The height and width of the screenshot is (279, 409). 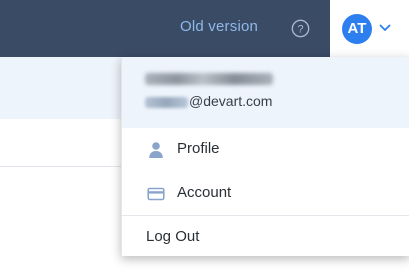 I want to click on user-icon, so click(x=156, y=150).